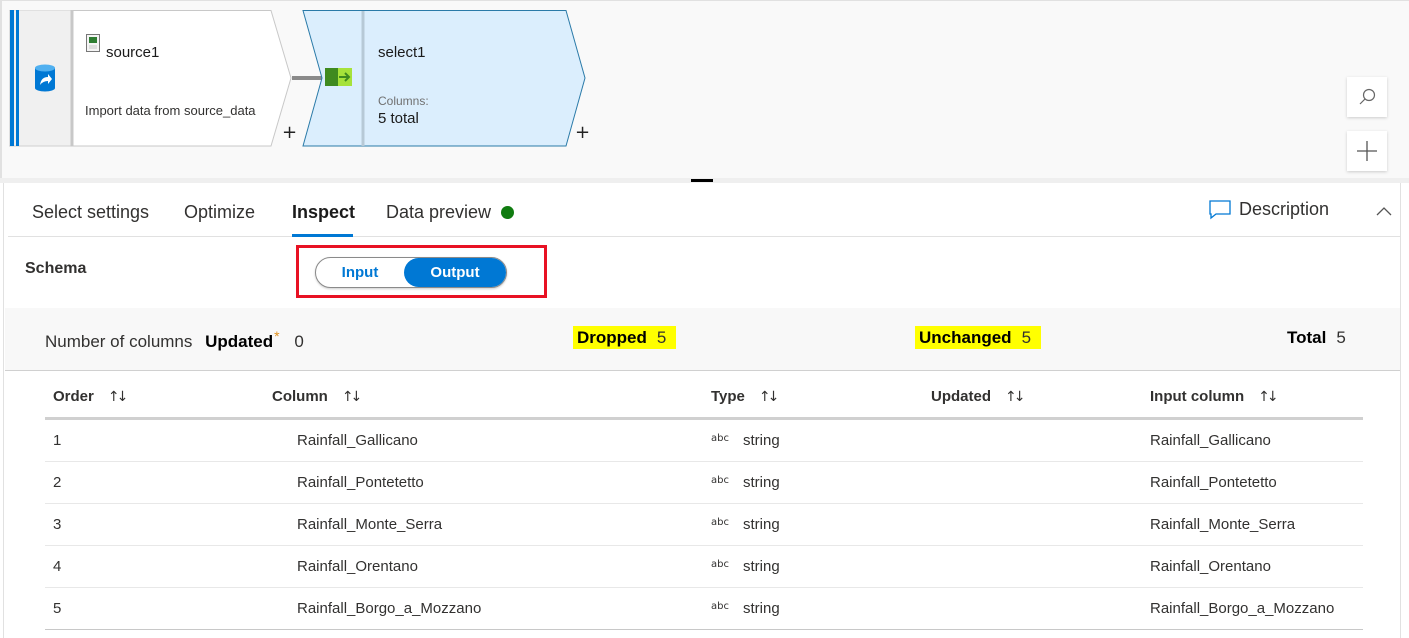 The width and height of the screenshot is (1409, 638). Describe the element at coordinates (357, 440) in the screenshot. I see `cell-column: Rainfall_Gallicano` at that location.